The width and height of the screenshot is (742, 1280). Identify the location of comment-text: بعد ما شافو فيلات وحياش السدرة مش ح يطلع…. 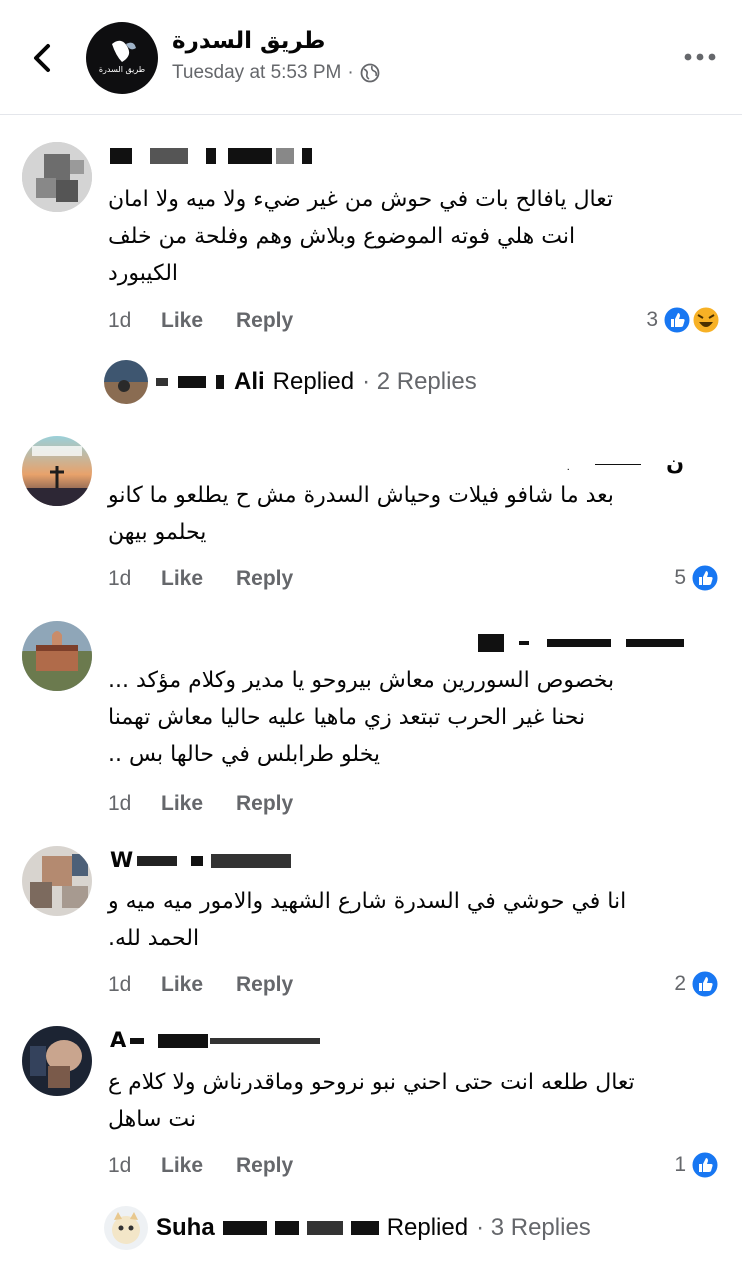
(361, 514).